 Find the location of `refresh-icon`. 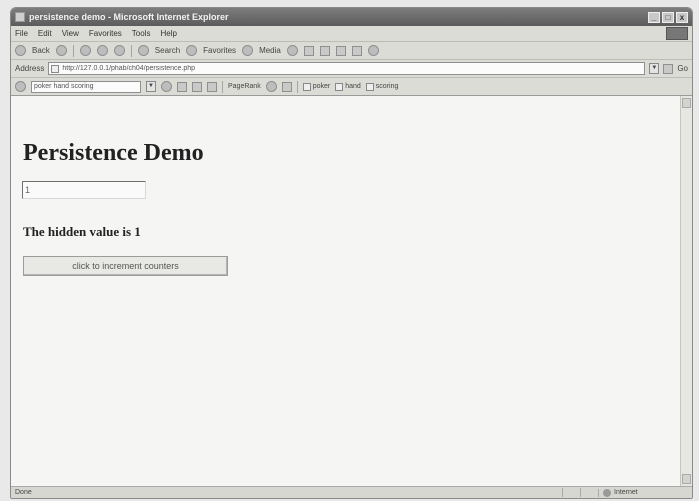

refresh-icon is located at coordinates (102, 50).